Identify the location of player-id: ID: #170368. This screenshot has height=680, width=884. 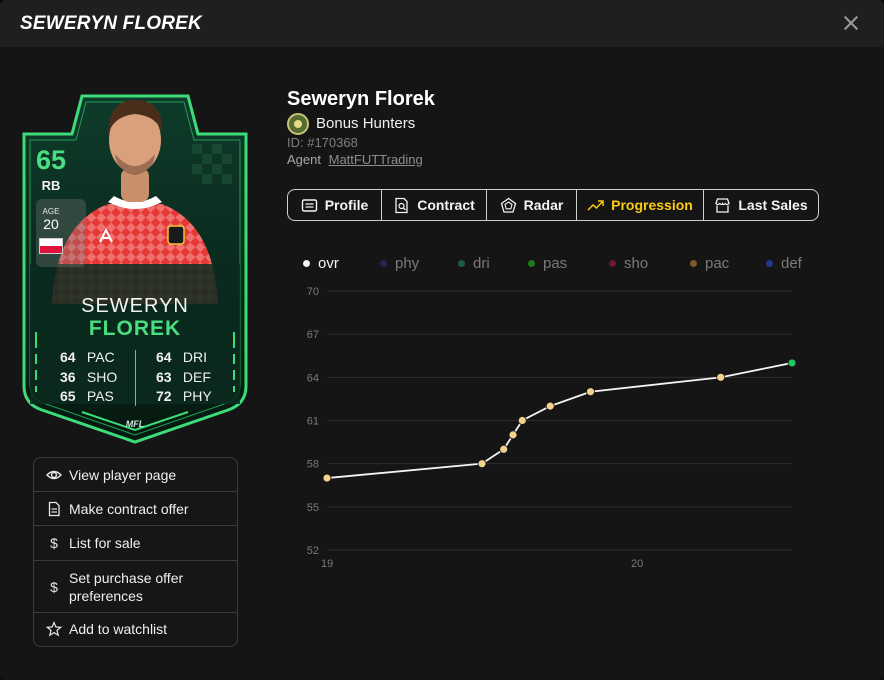
(322, 142).